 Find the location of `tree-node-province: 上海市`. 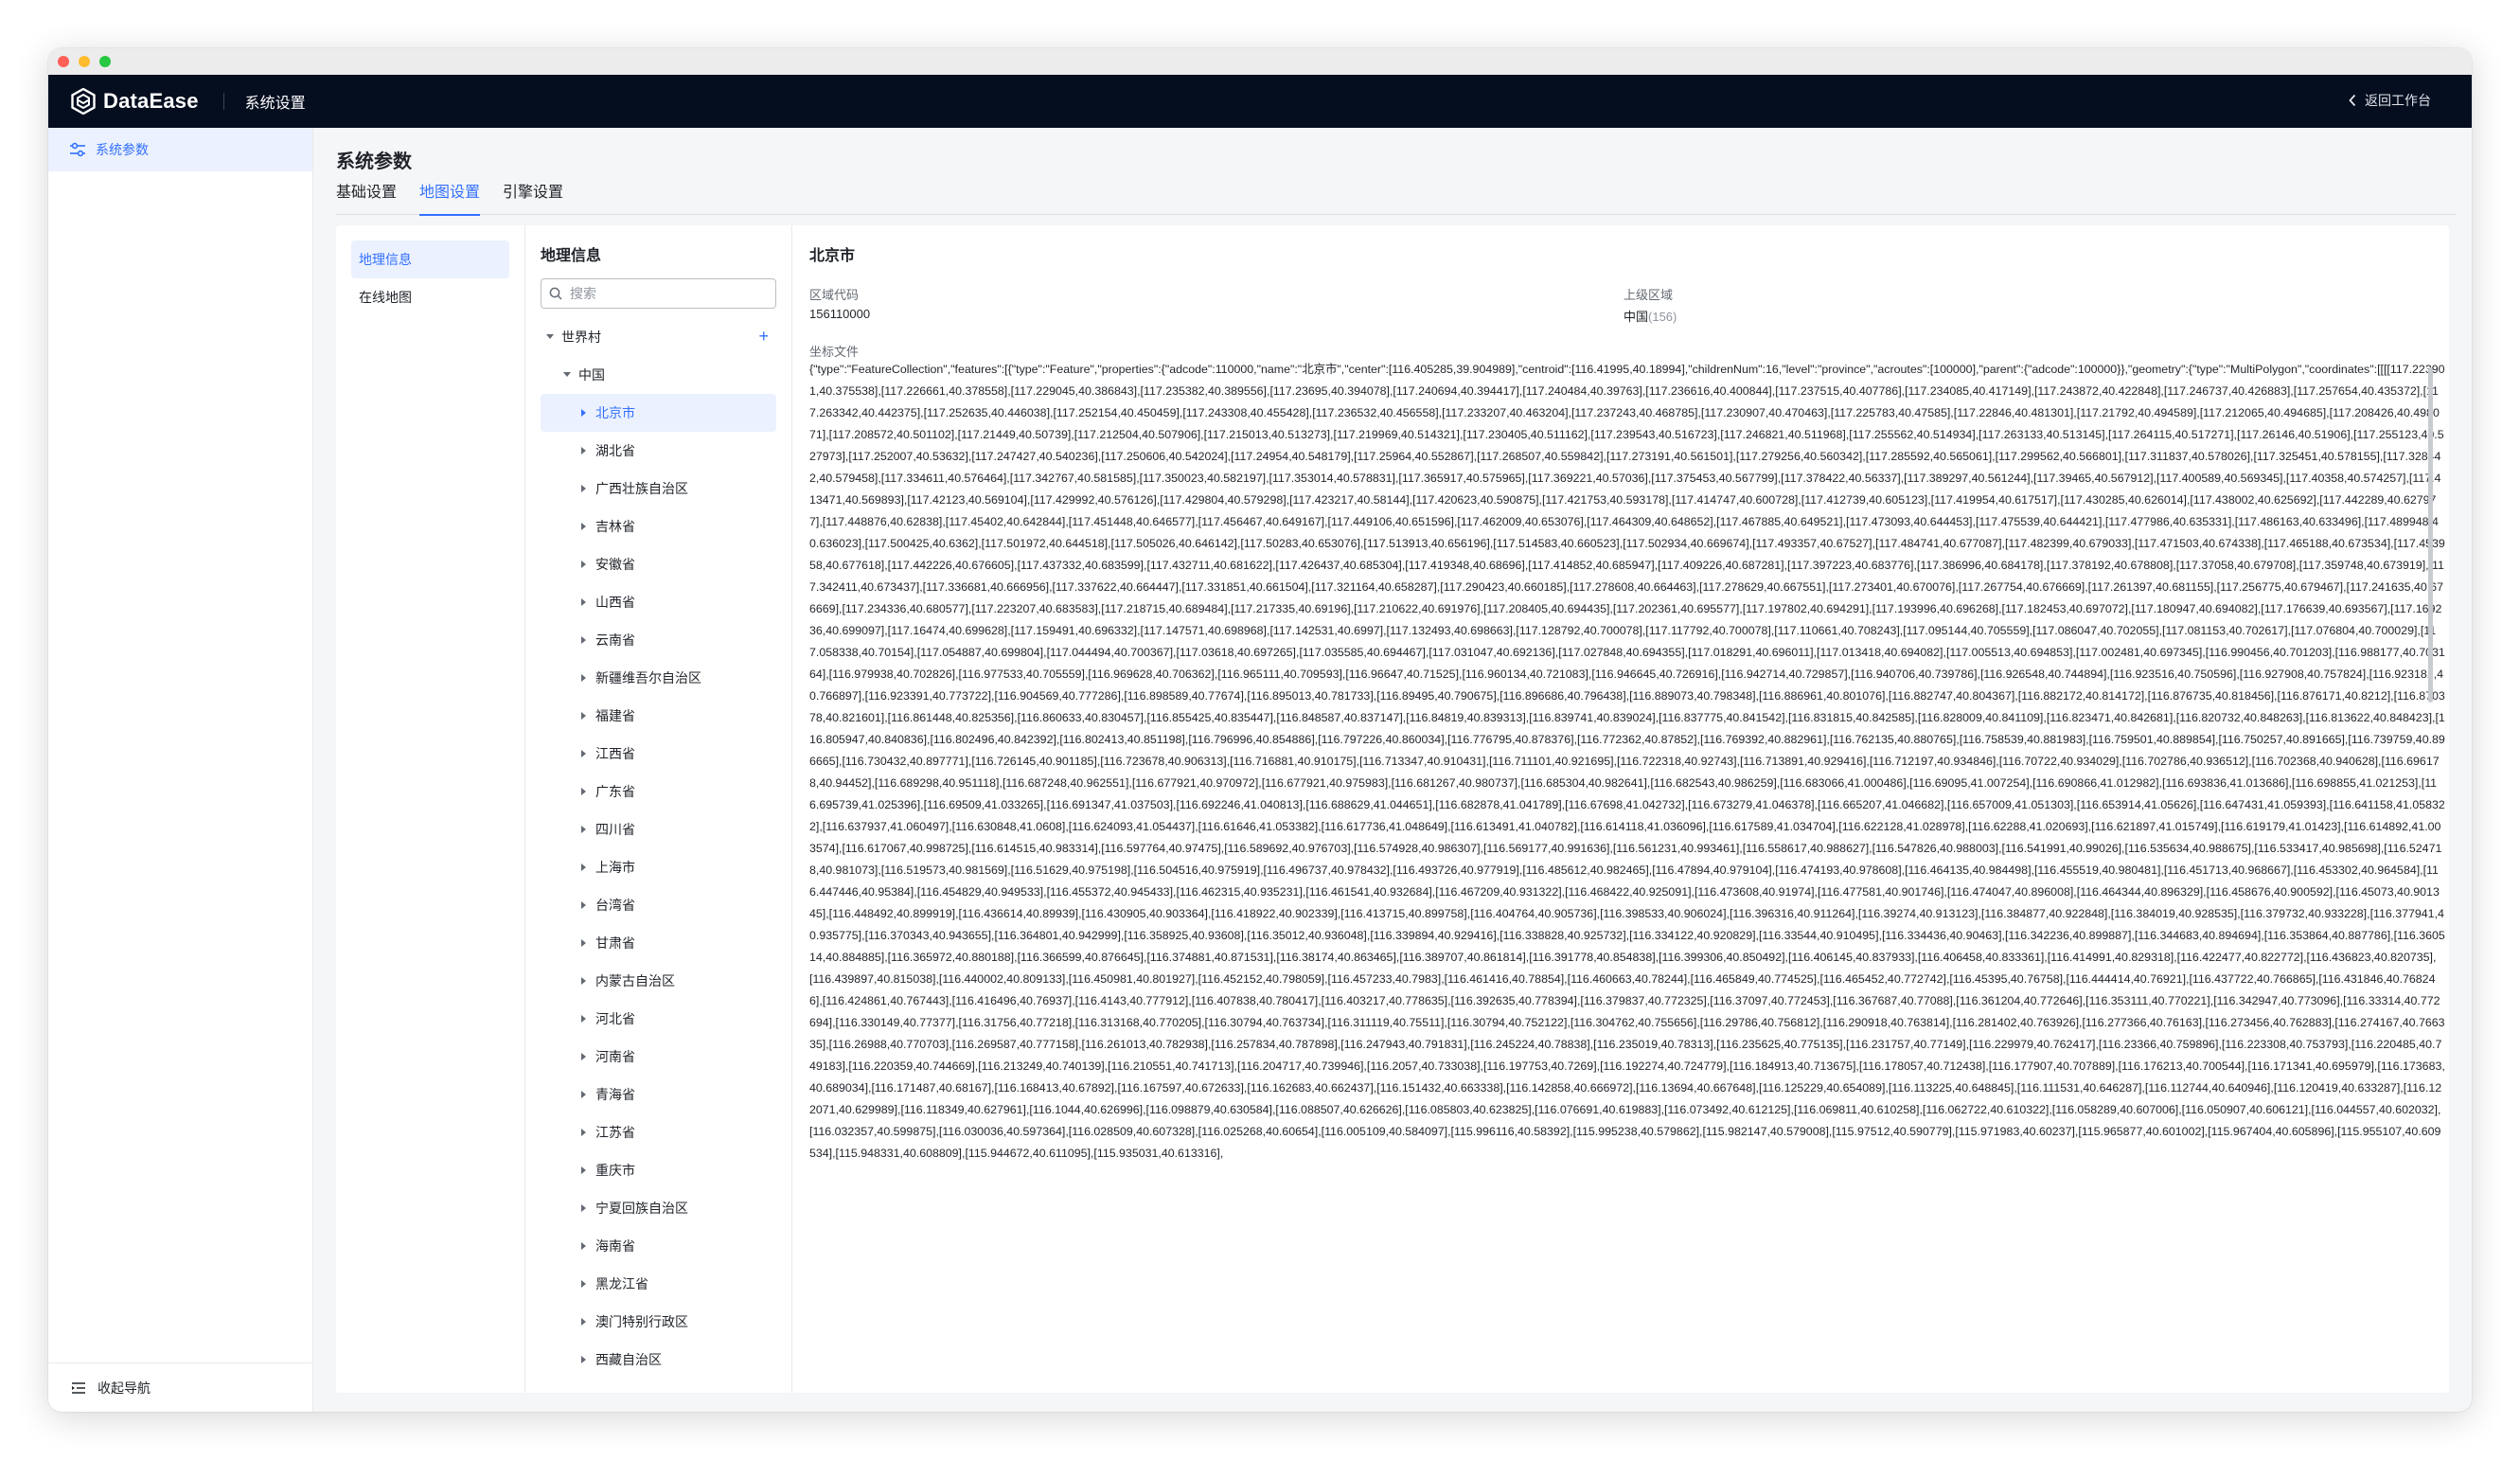

tree-node-province: 上海市 is located at coordinates (659, 867).